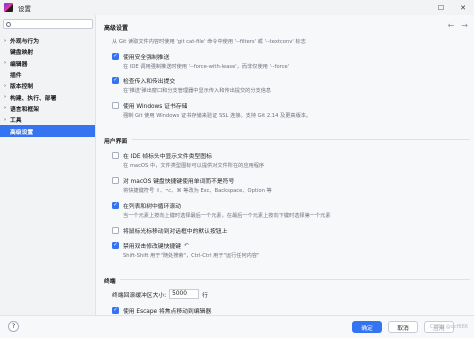  What do you see at coordinates (237, 326) in the screenshot?
I see `dialog-button-bar: ? 确定 取消 应用 CSDN @qcf666` at bounding box center [237, 326].